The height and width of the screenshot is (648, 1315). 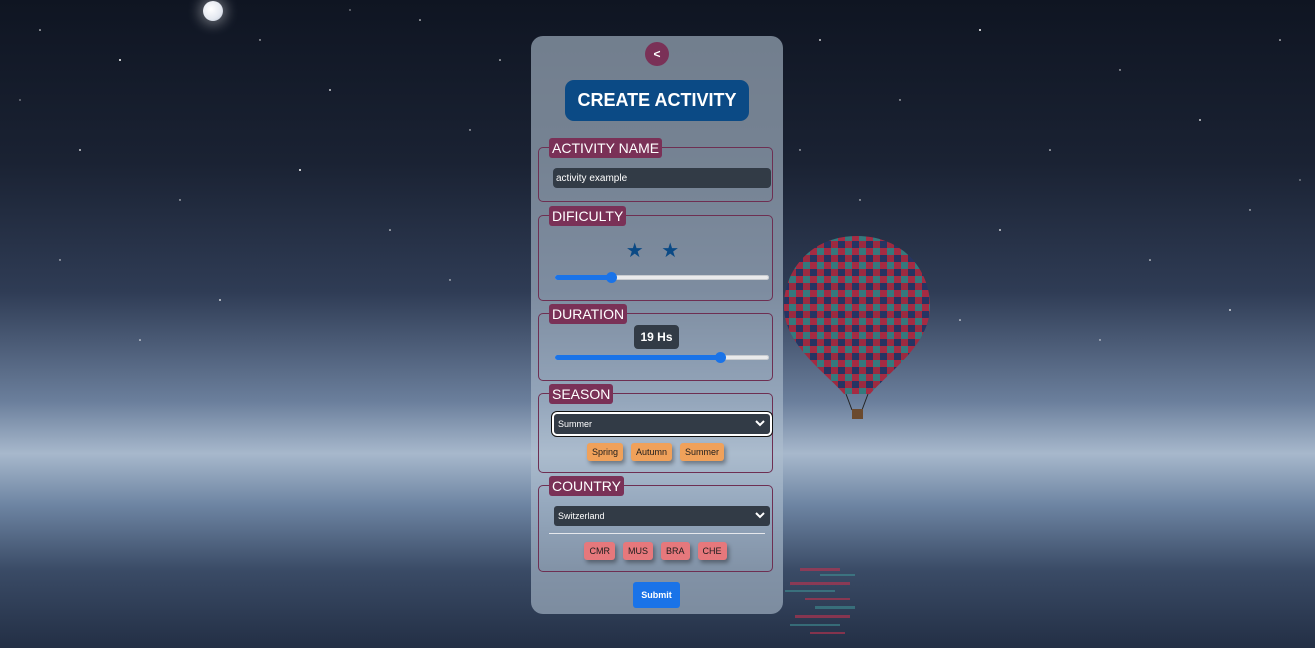 What do you see at coordinates (657, 533) in the screenshot?
I see `divider` at bounding box center [657, 533].